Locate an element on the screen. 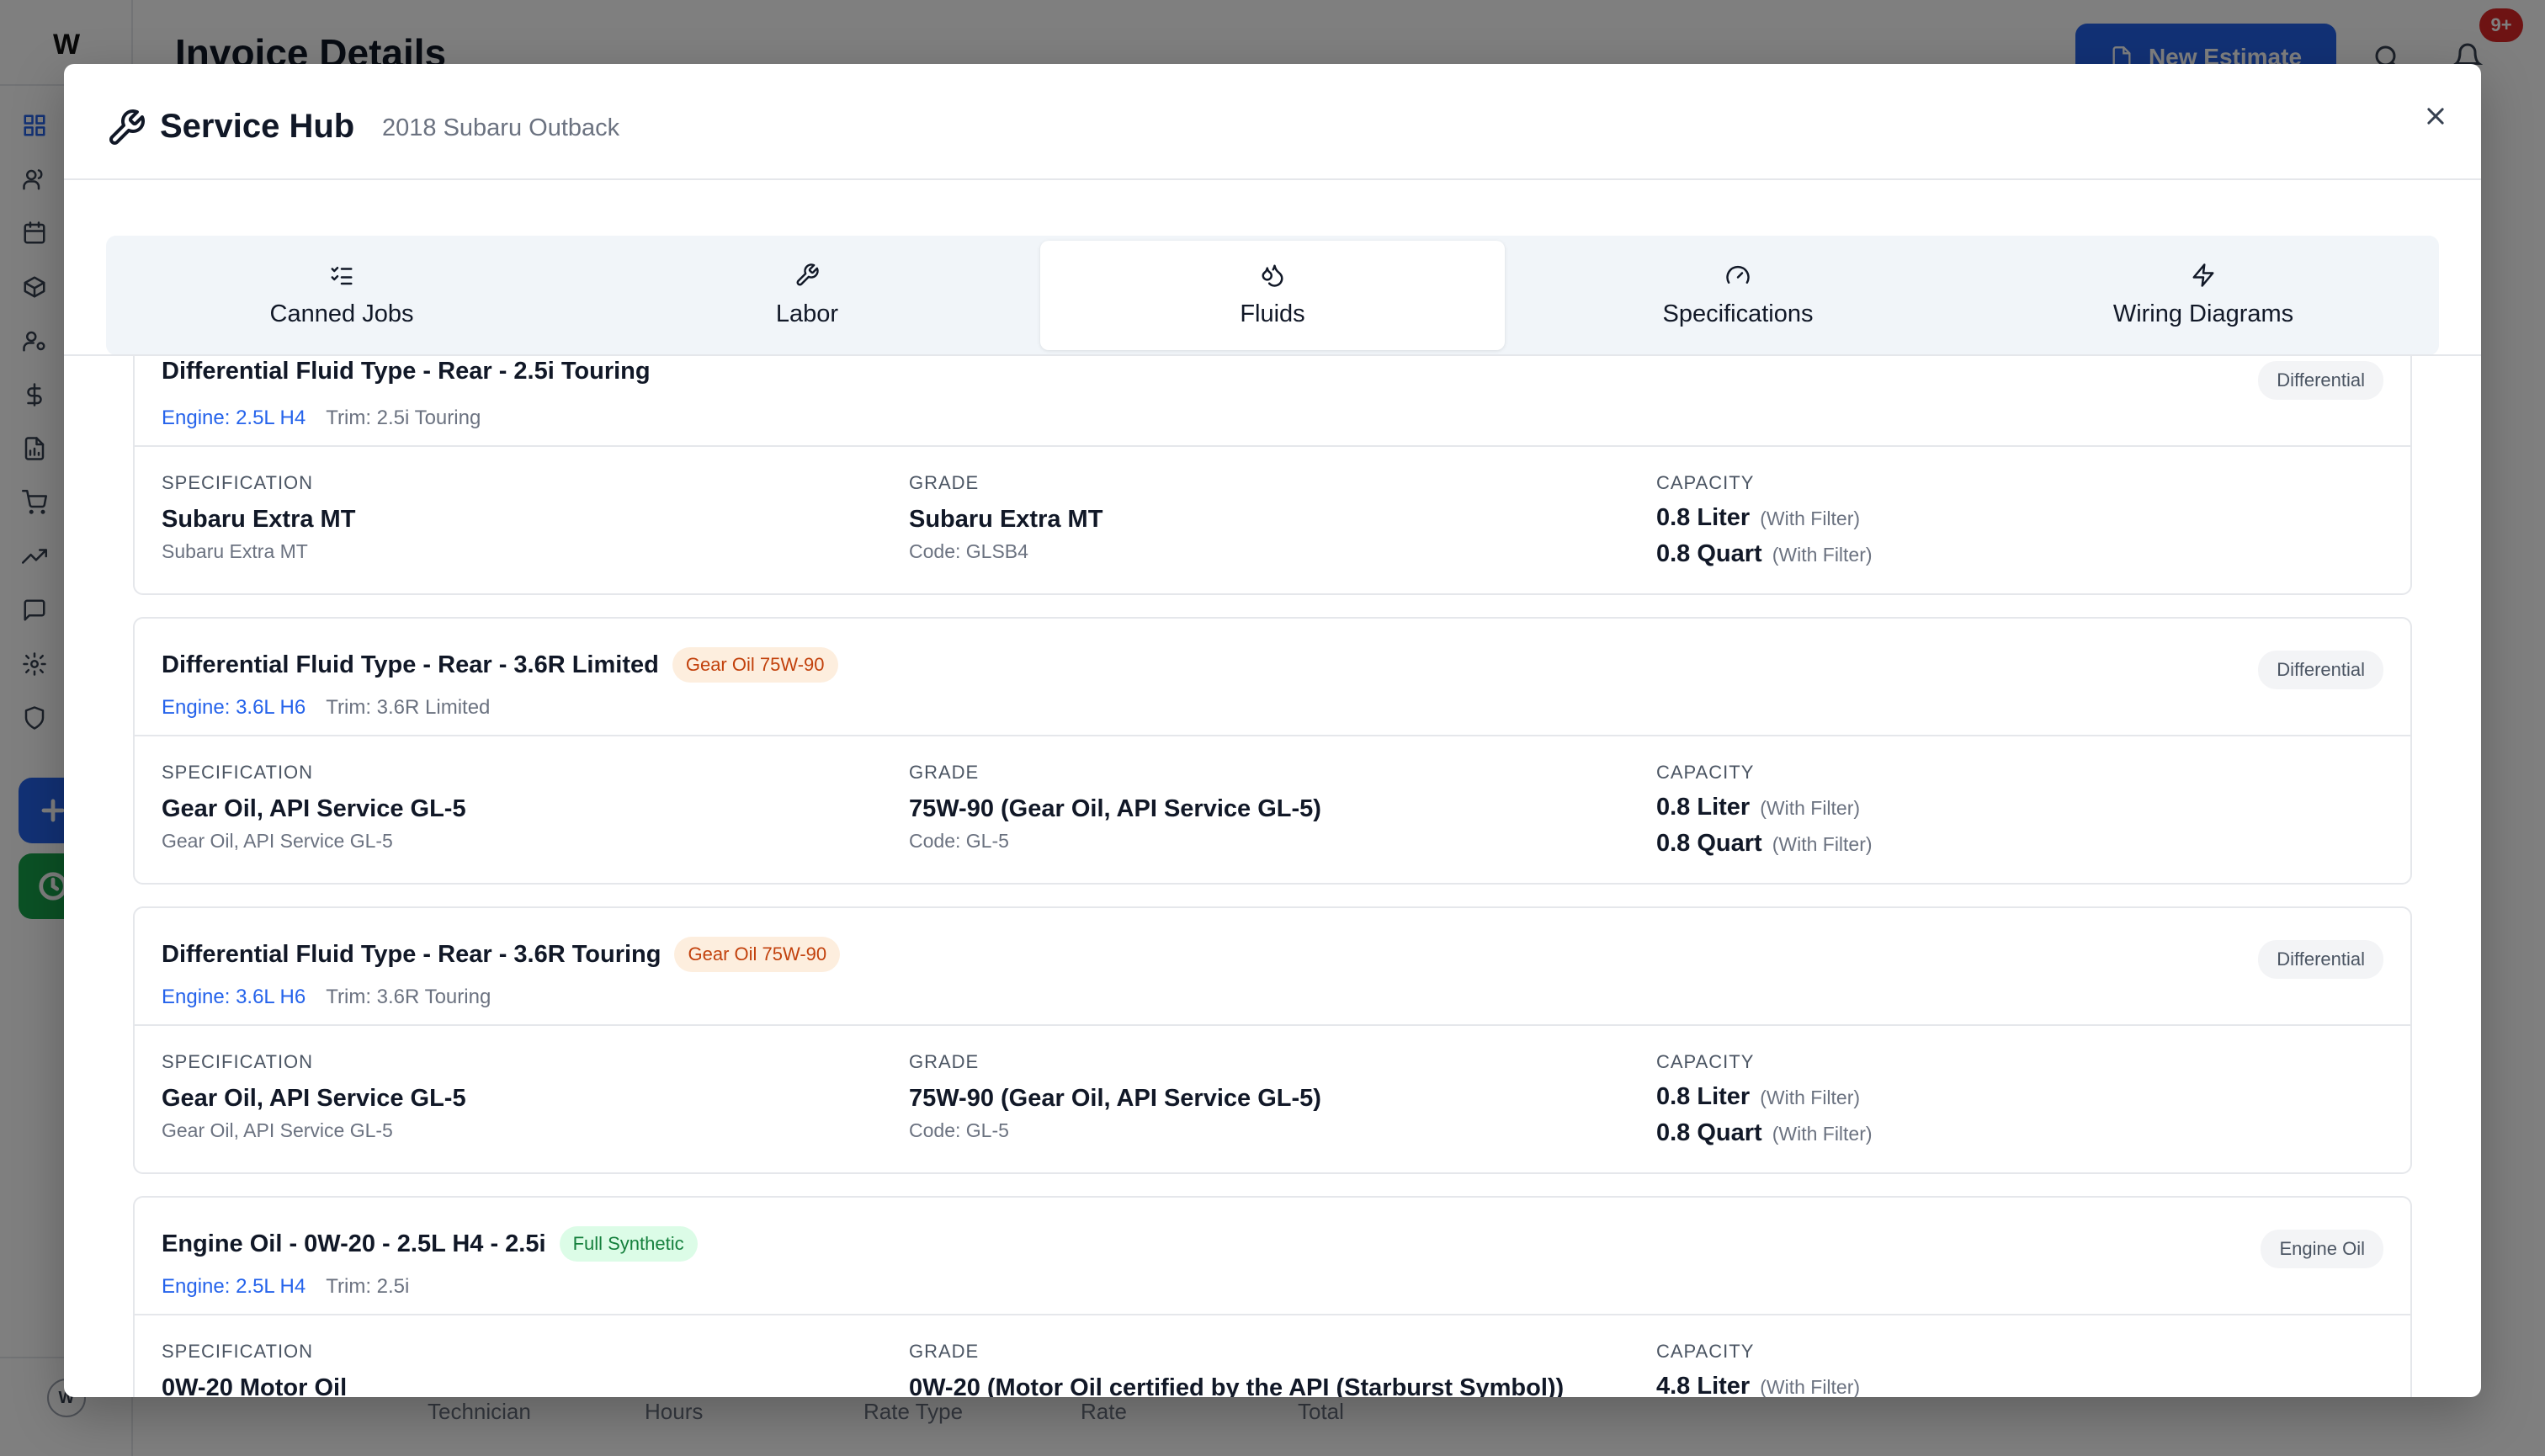 The height and width of the screenshot is (1456, 2545). close-icon is located at coordinates (2435, 116).